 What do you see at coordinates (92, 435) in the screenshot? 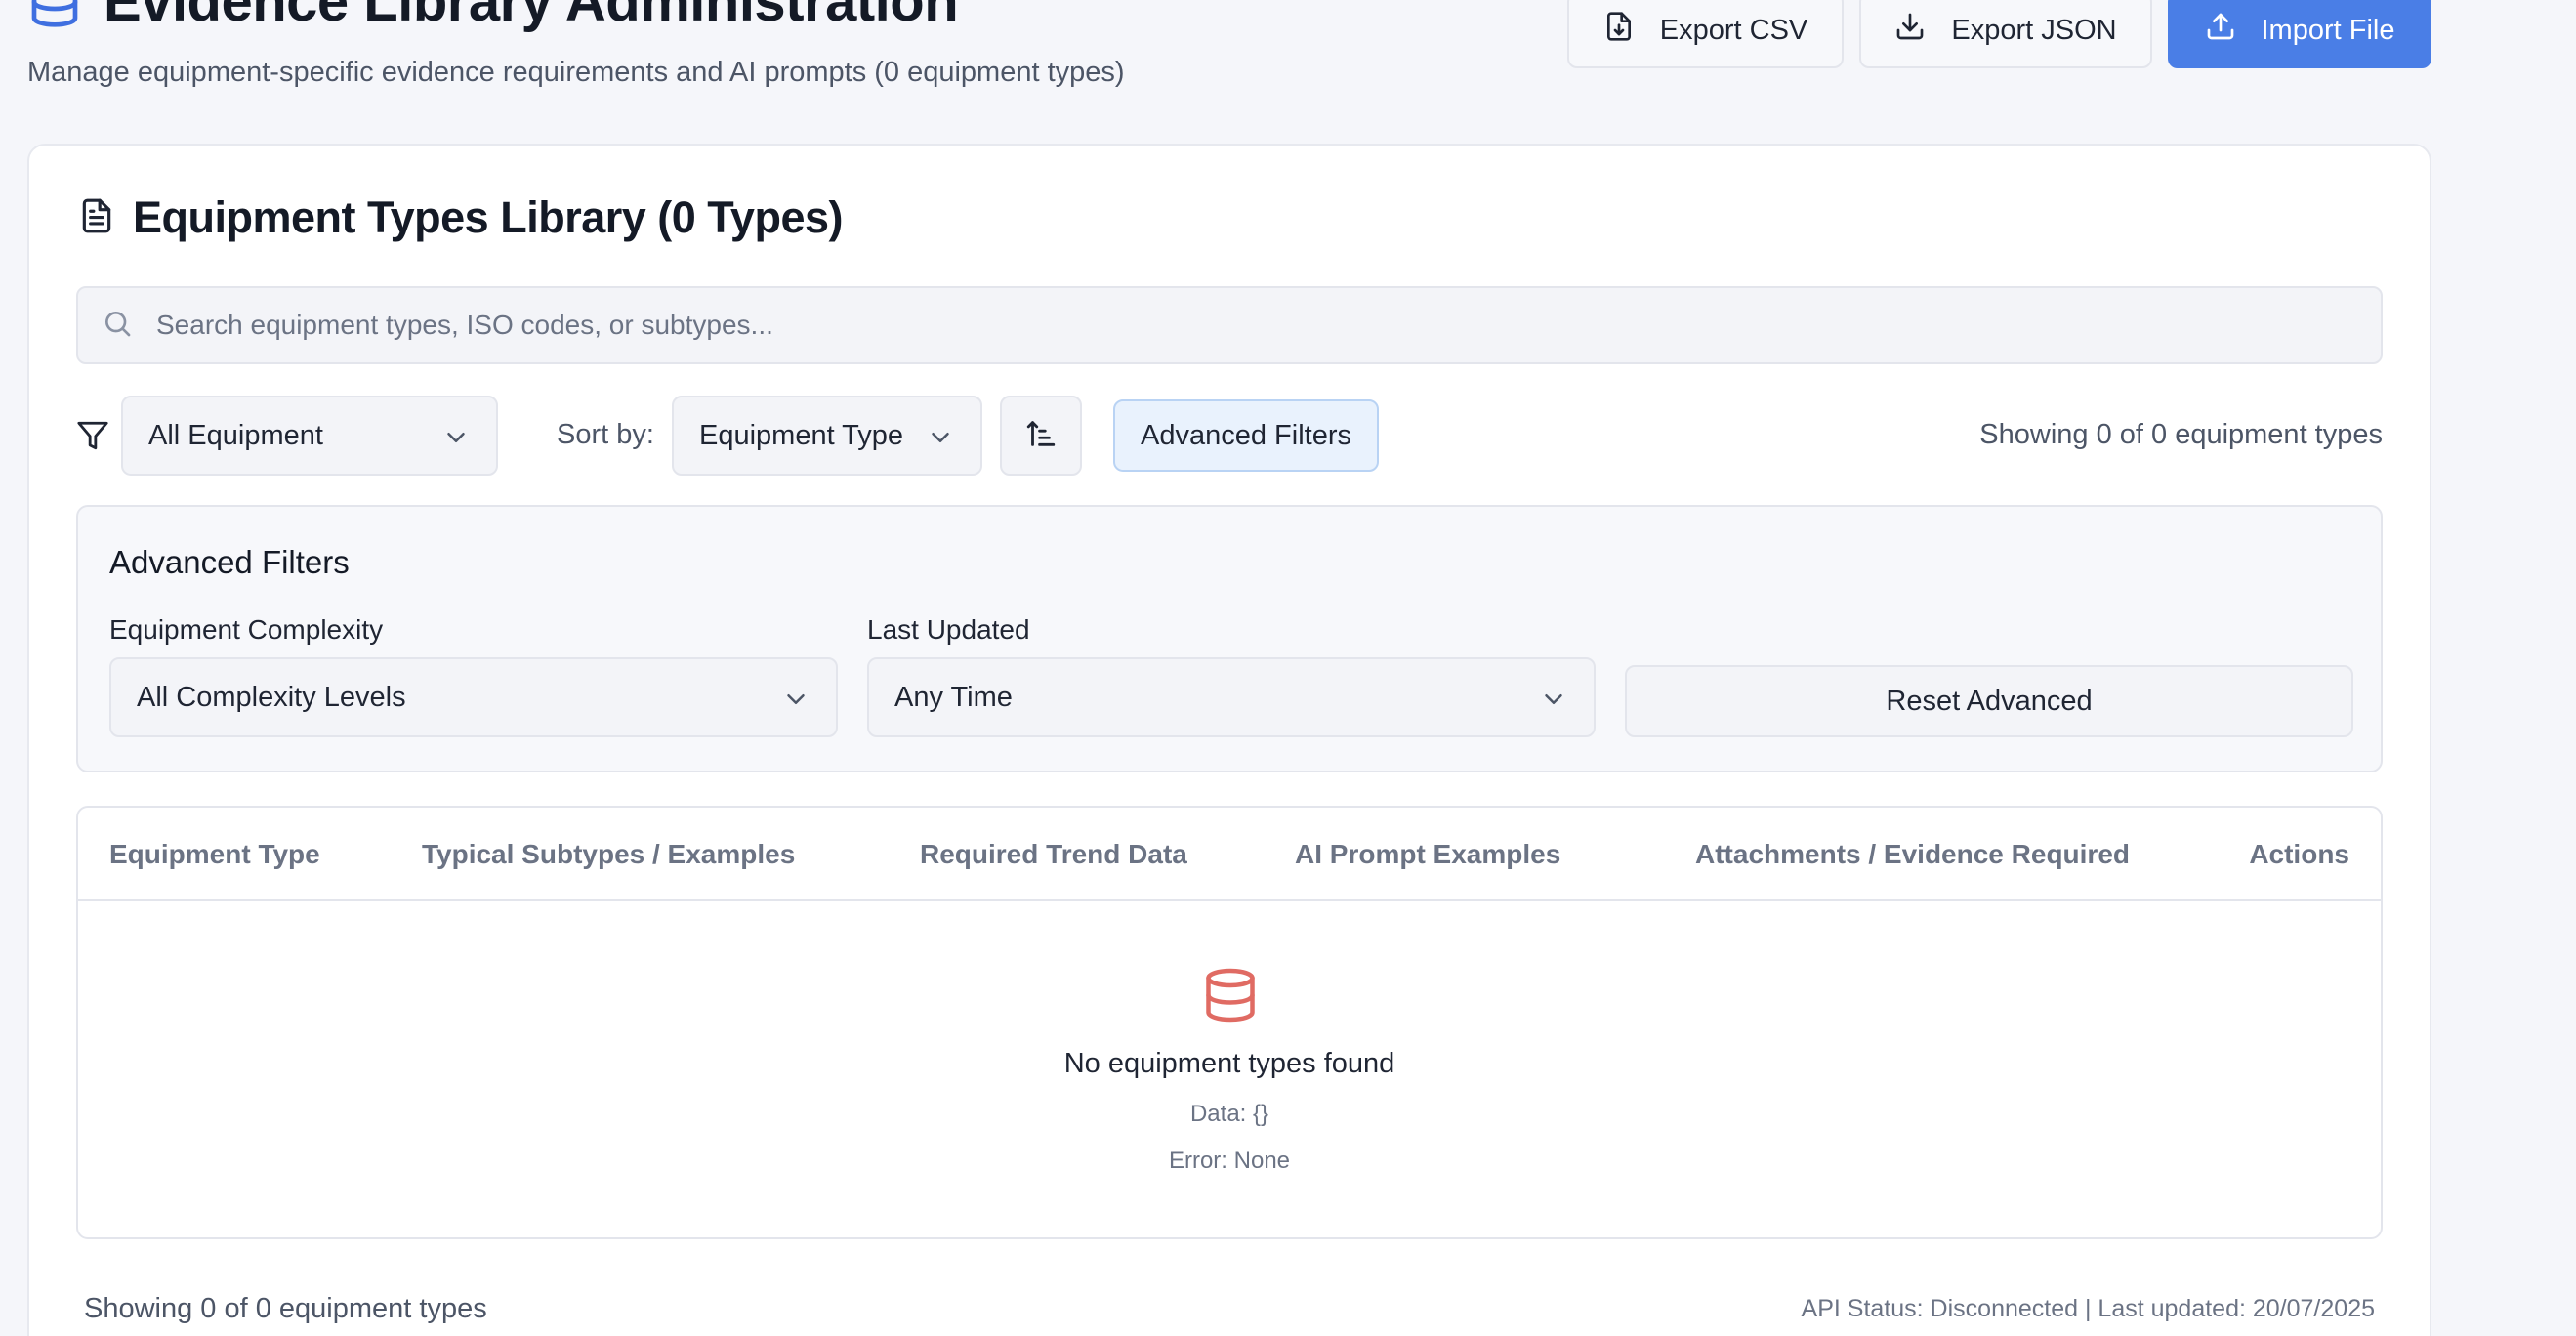
I see `filter-icon` at bounding box center [92, 435].